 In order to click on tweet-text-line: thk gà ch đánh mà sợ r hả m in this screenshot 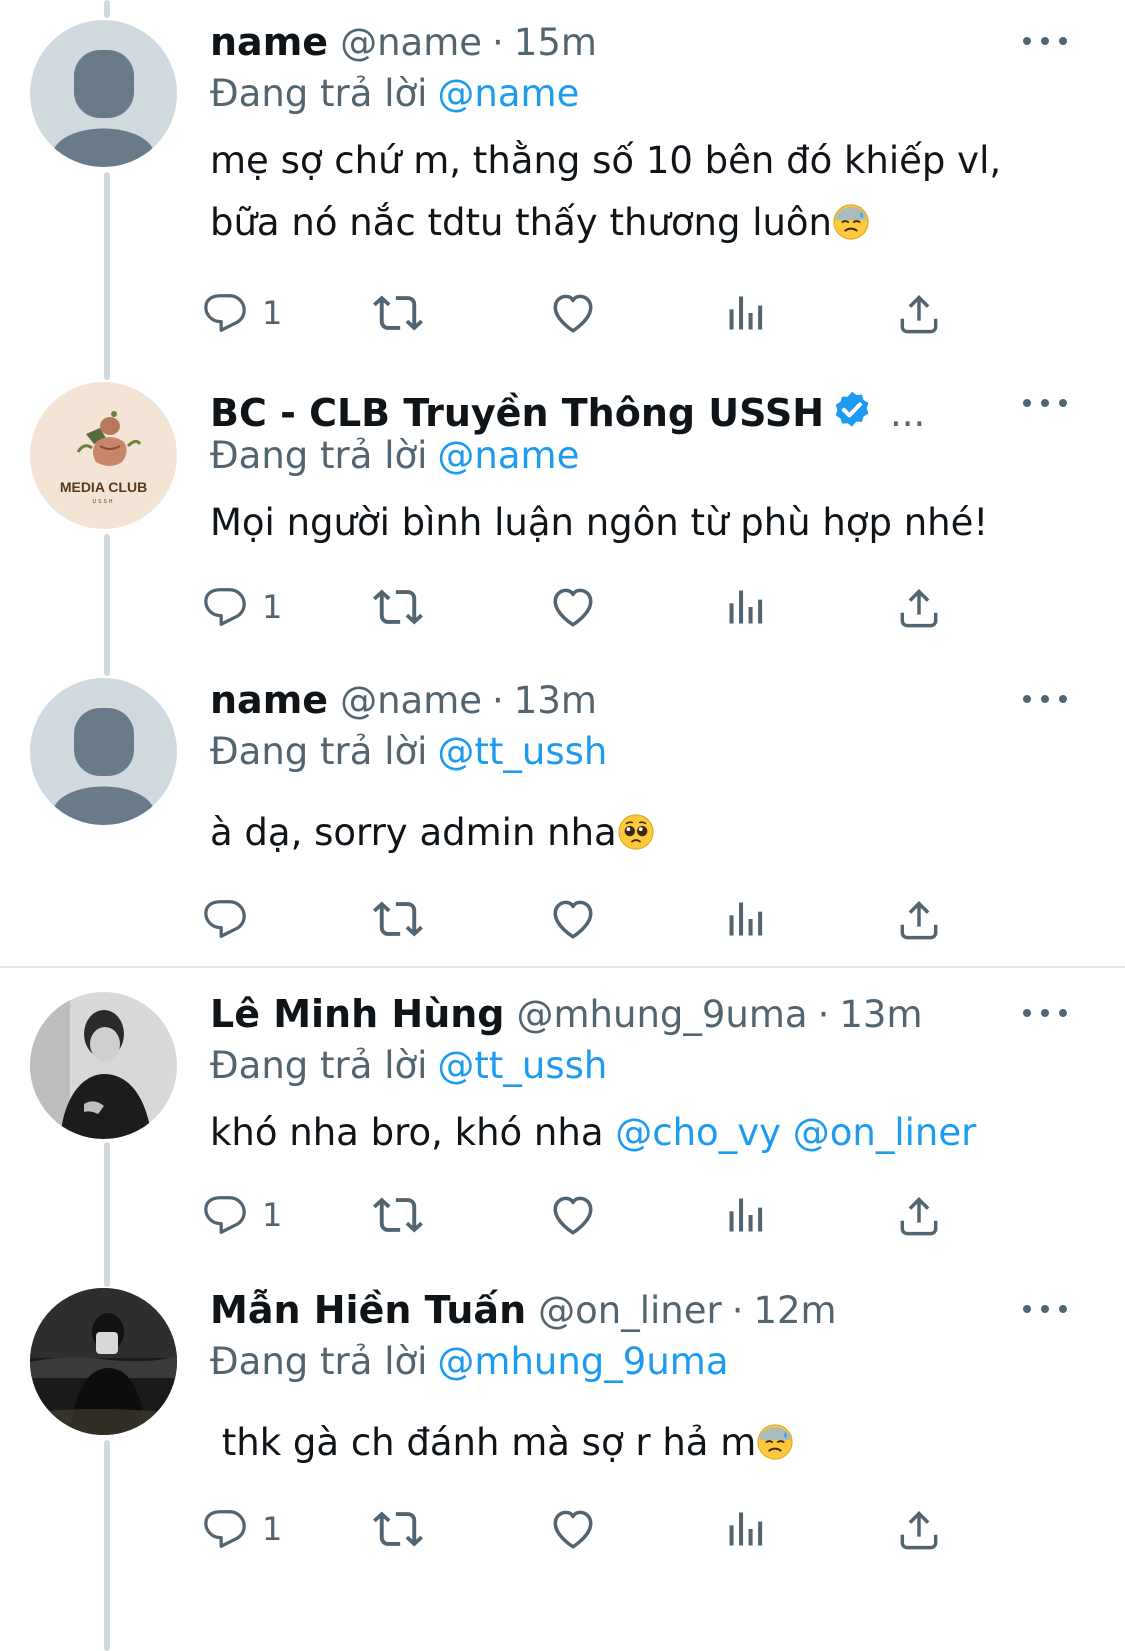, I will do `click(502, 1443)`.